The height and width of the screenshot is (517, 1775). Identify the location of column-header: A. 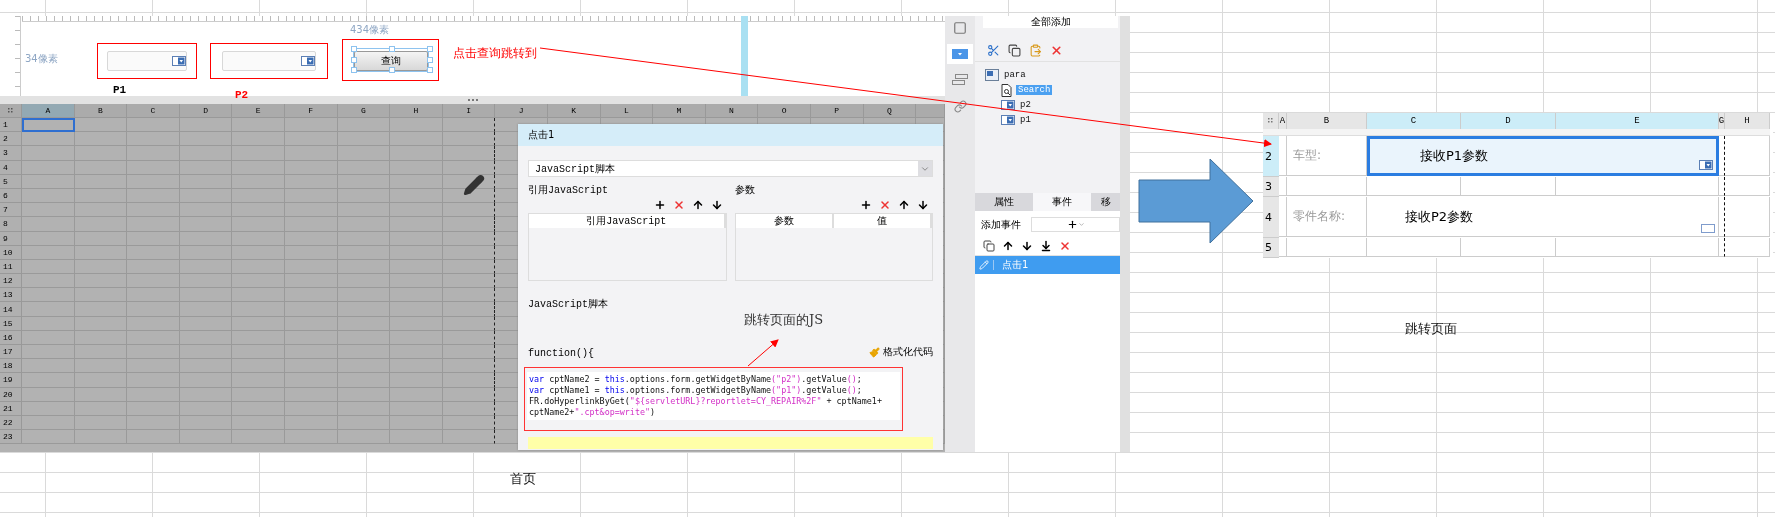
(48, 111).